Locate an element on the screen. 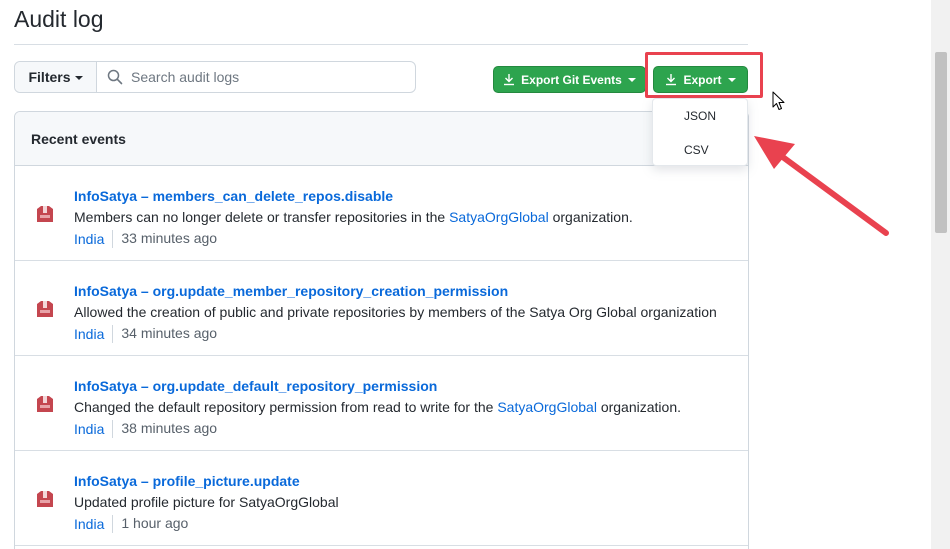 This screenshot has width=950, height=549. export-git-events-label: Export Git Events is located at coordinates (571, 79).